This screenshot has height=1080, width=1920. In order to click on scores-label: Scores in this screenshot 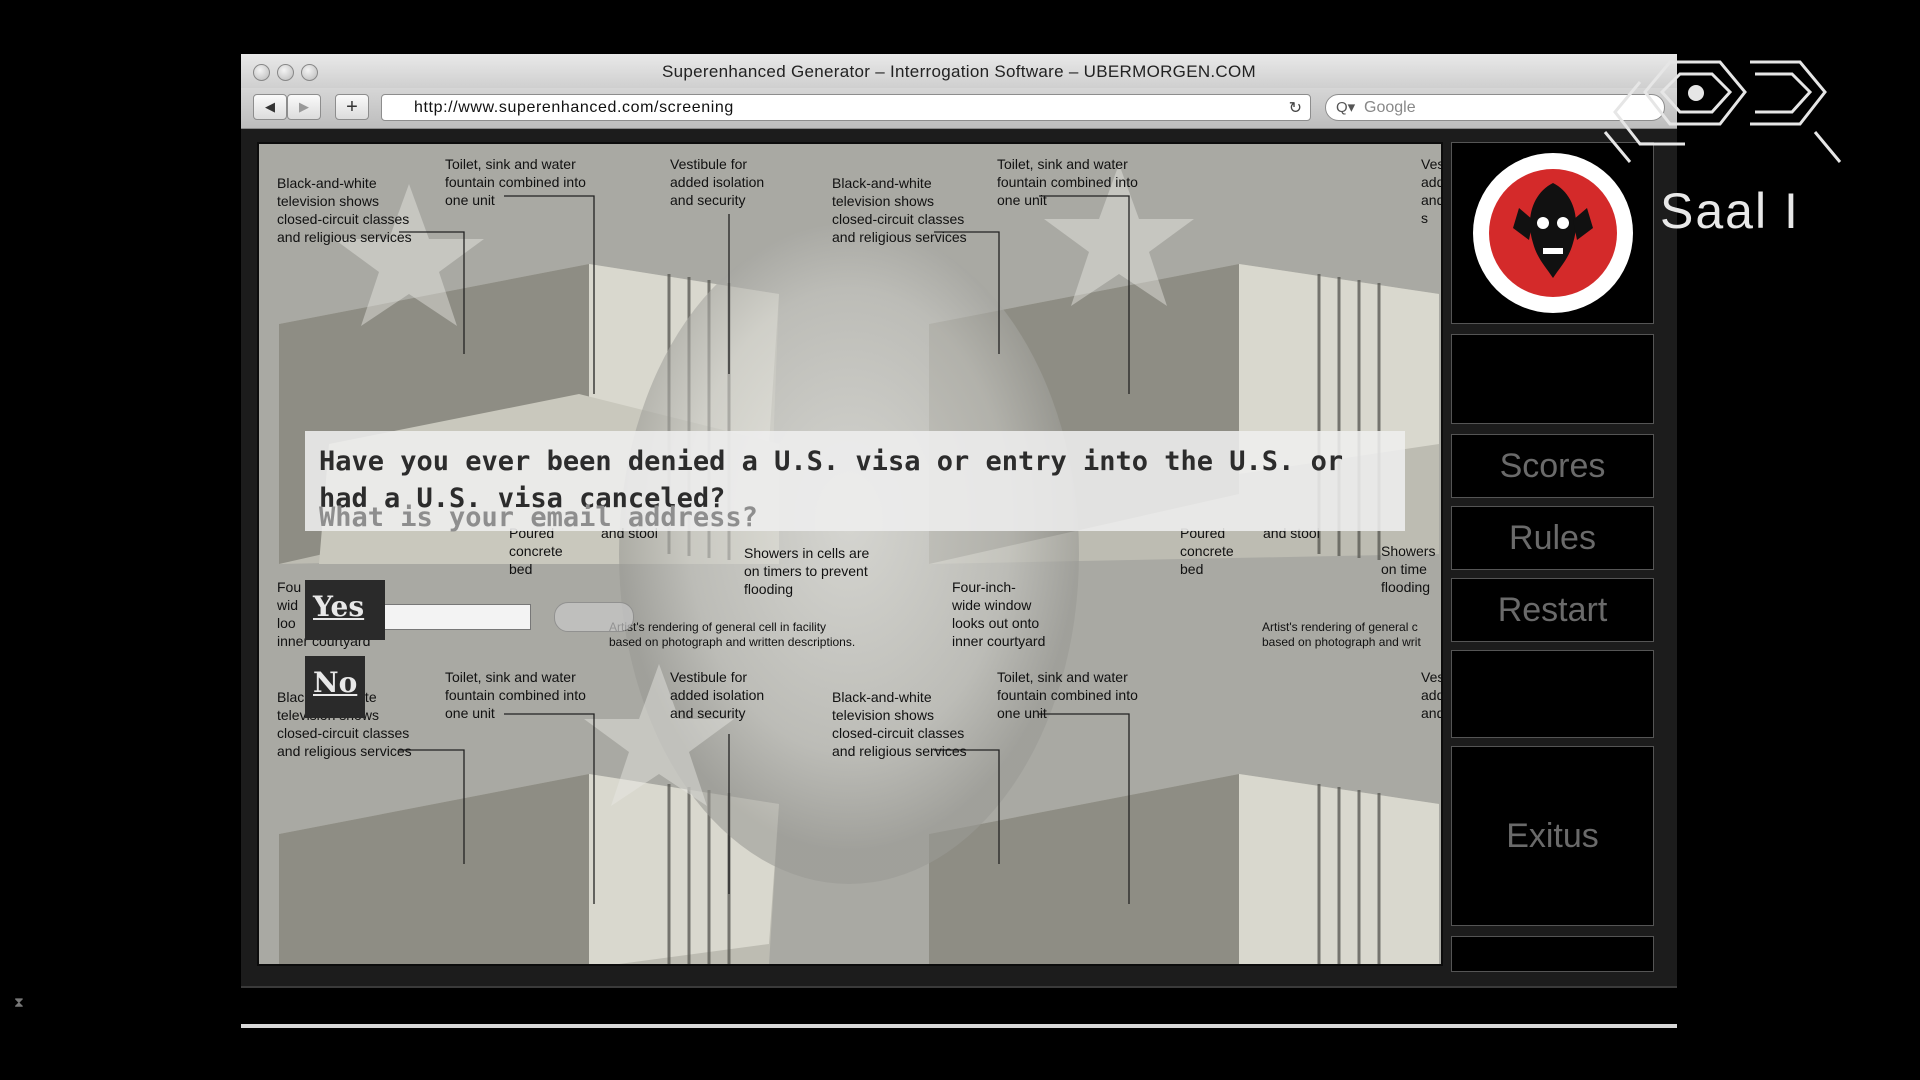, I will do `click(1552, 465)`.